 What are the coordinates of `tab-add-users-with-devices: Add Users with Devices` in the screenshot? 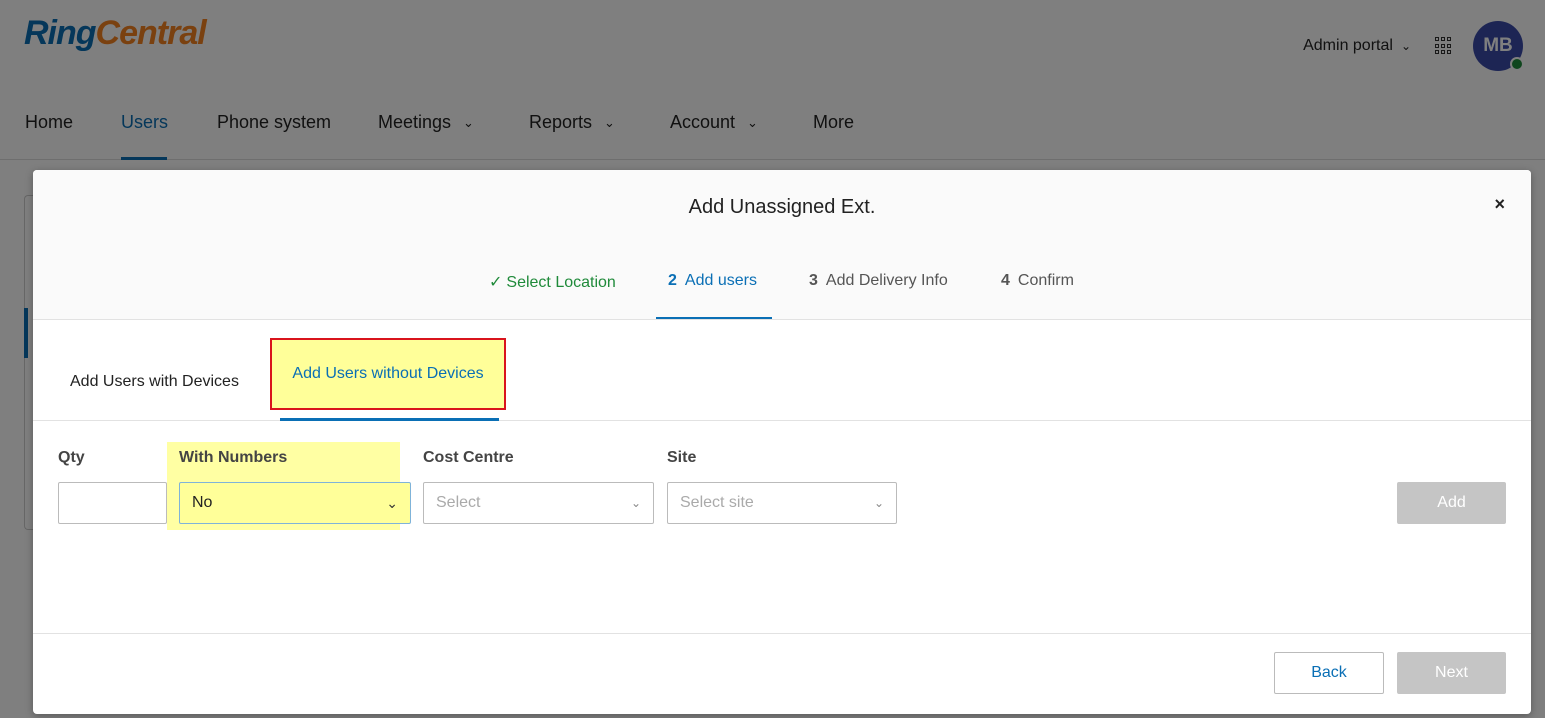 It's located at (154, 382).